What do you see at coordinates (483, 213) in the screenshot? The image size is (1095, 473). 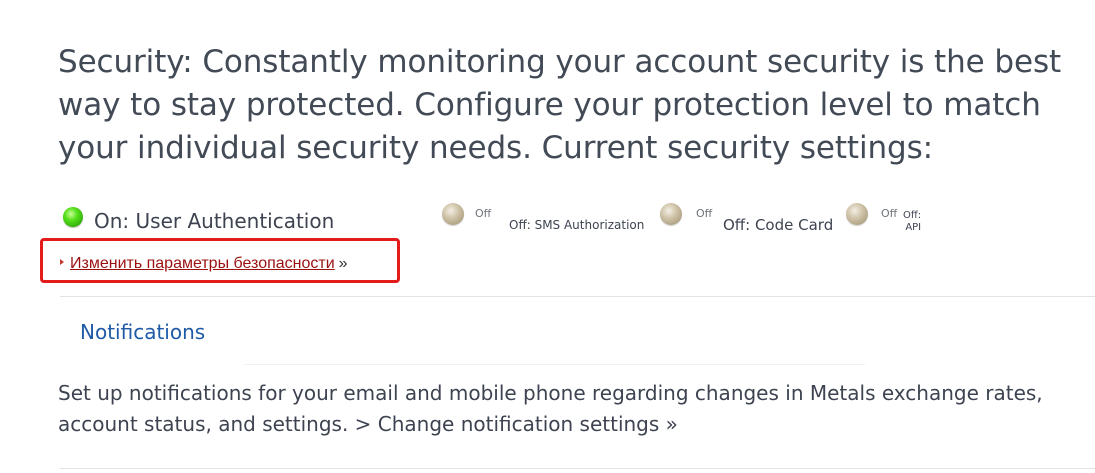 I see `status-sms-mini-off: Off` at bounding box center [483, 213].